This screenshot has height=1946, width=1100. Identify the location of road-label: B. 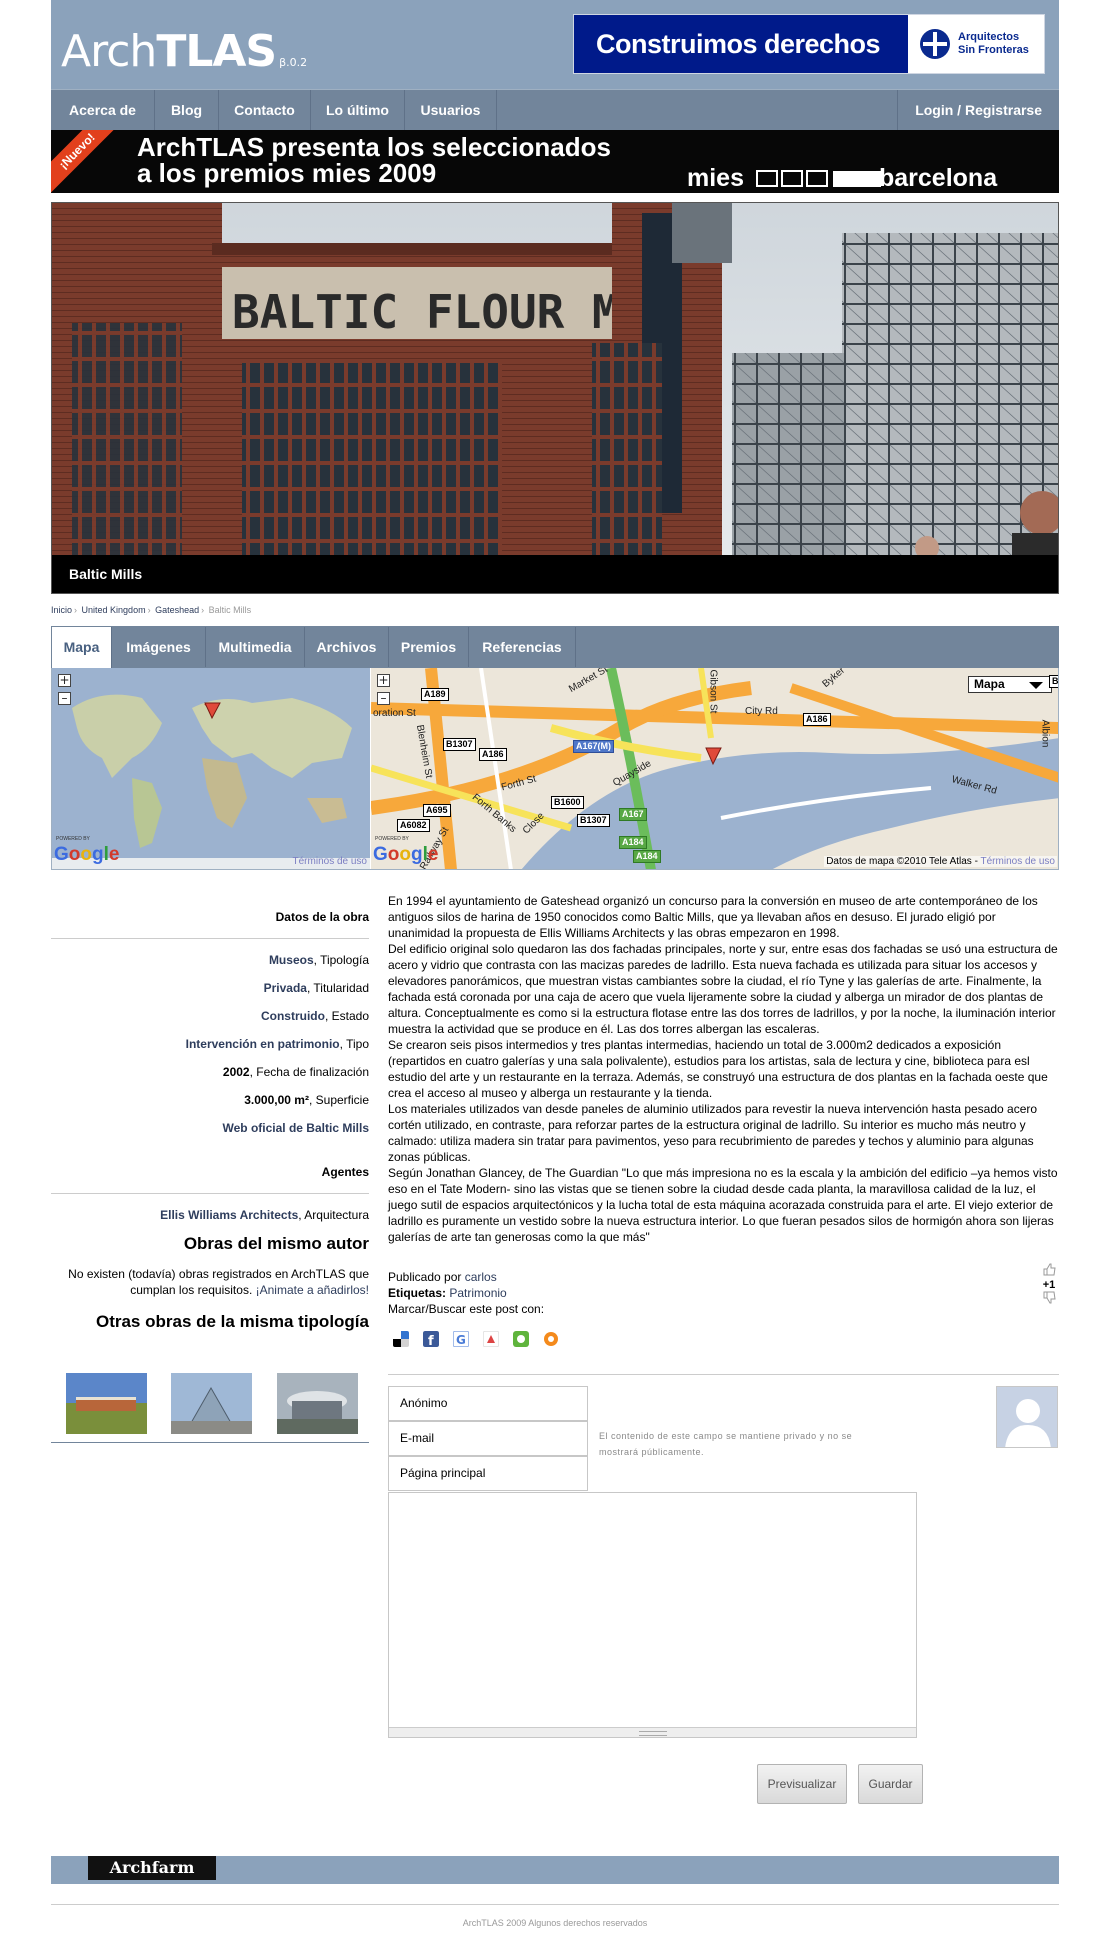
(1053, 681).